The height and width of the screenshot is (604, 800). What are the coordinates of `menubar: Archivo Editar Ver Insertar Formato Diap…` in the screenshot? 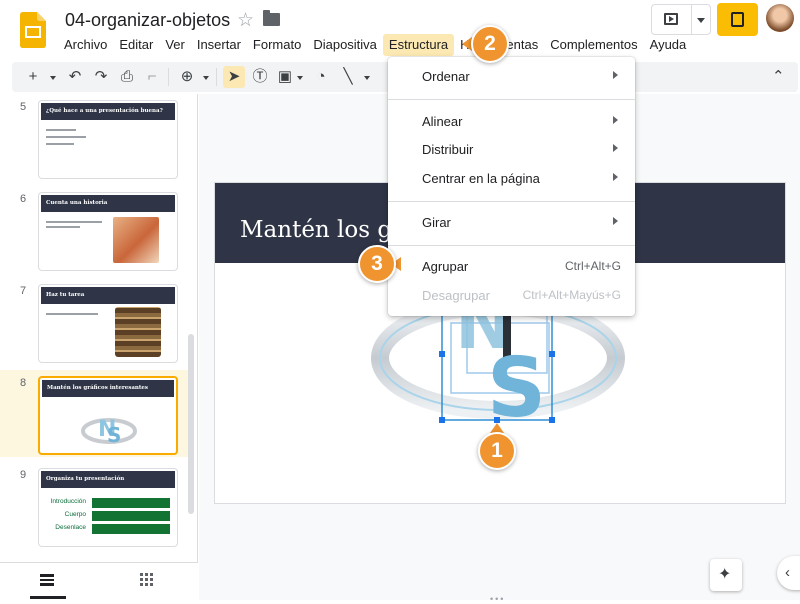 It's located at (375, 45).